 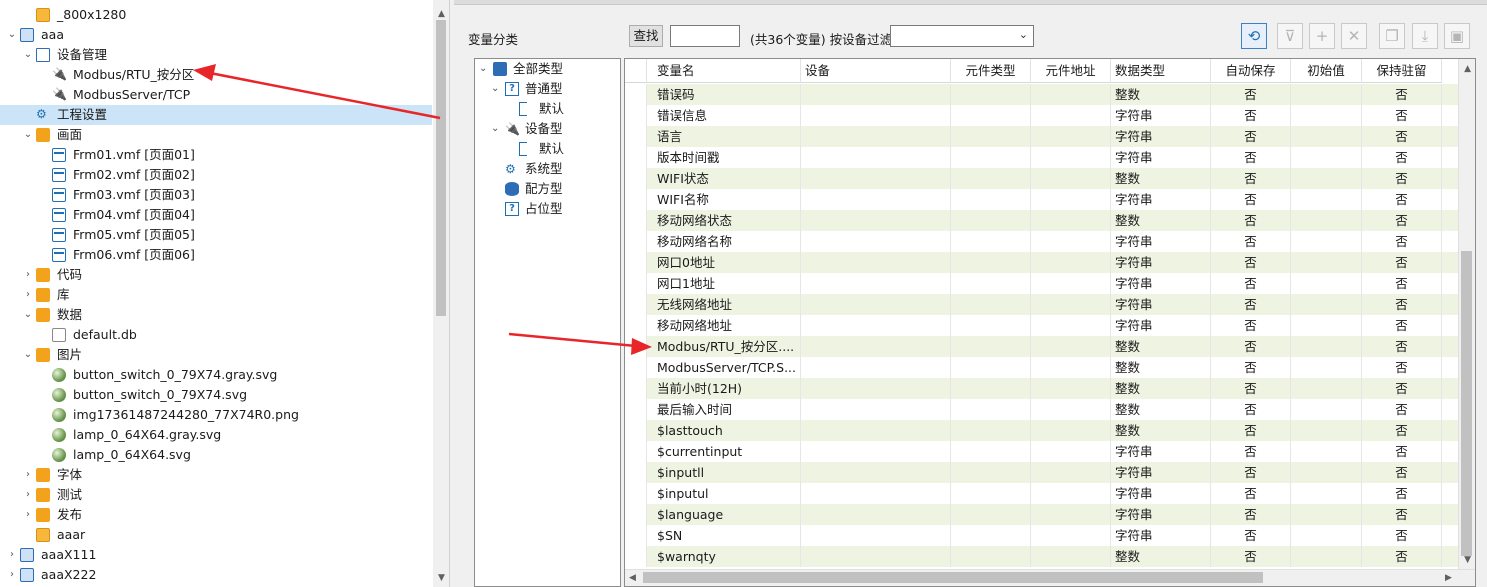 I want to click on cell-name: 当前小时(12H), so click(x=724, y=388).